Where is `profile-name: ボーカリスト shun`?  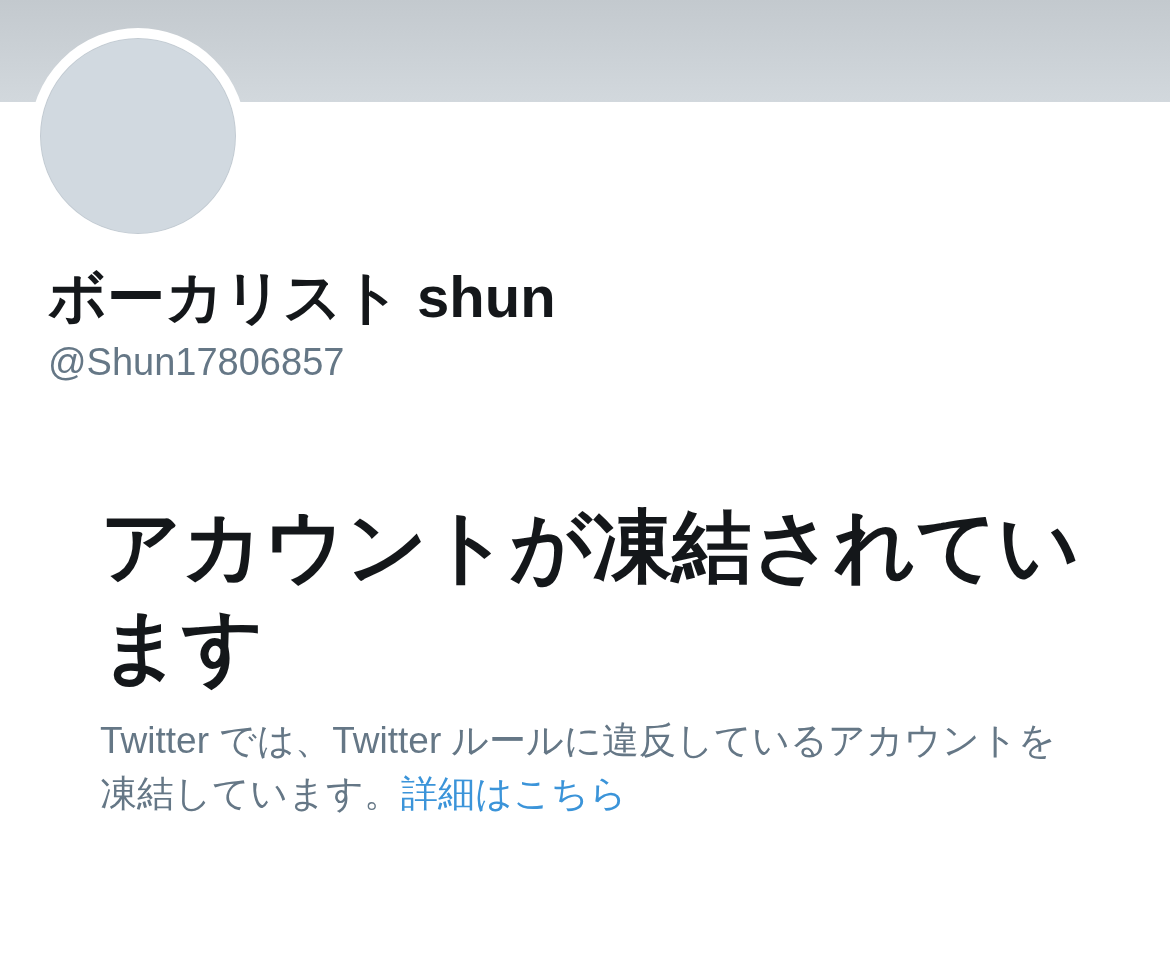
profile-name: ボーカリスト shun is located at coordinates (302, 297).